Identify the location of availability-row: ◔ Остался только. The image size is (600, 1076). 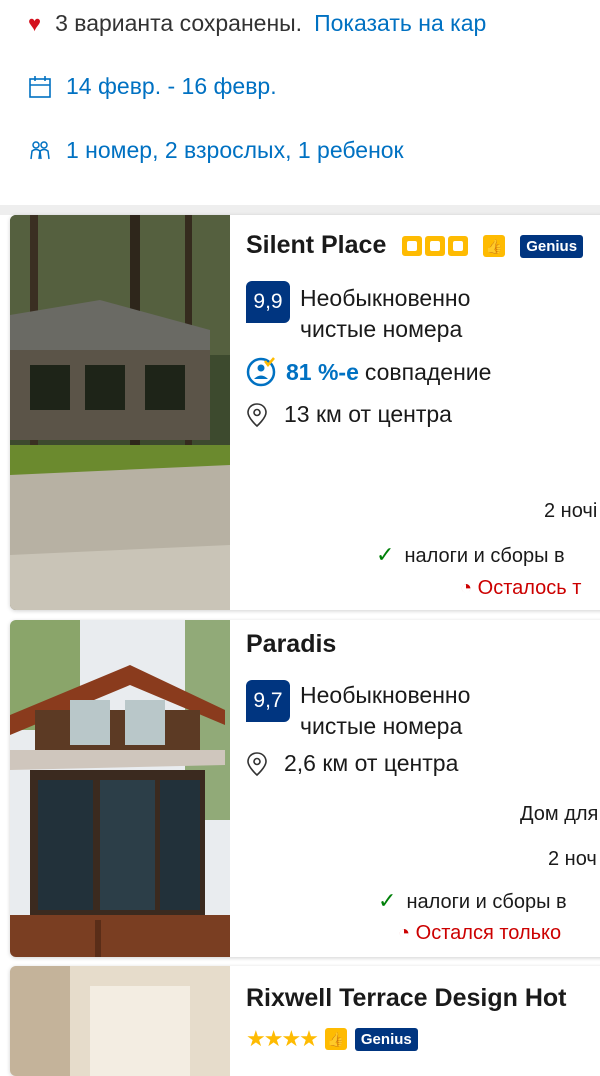
(479, 933).